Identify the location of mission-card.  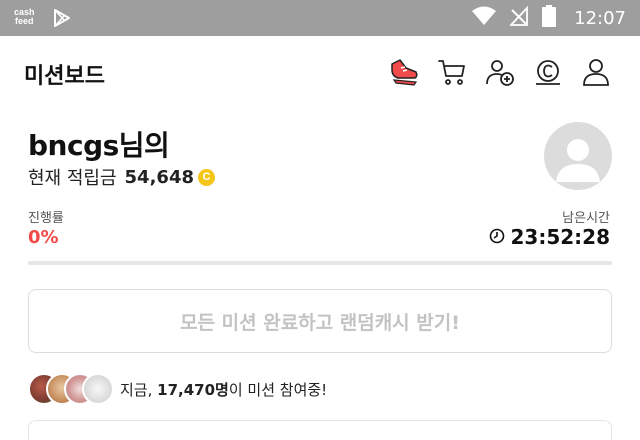
(320, 430).